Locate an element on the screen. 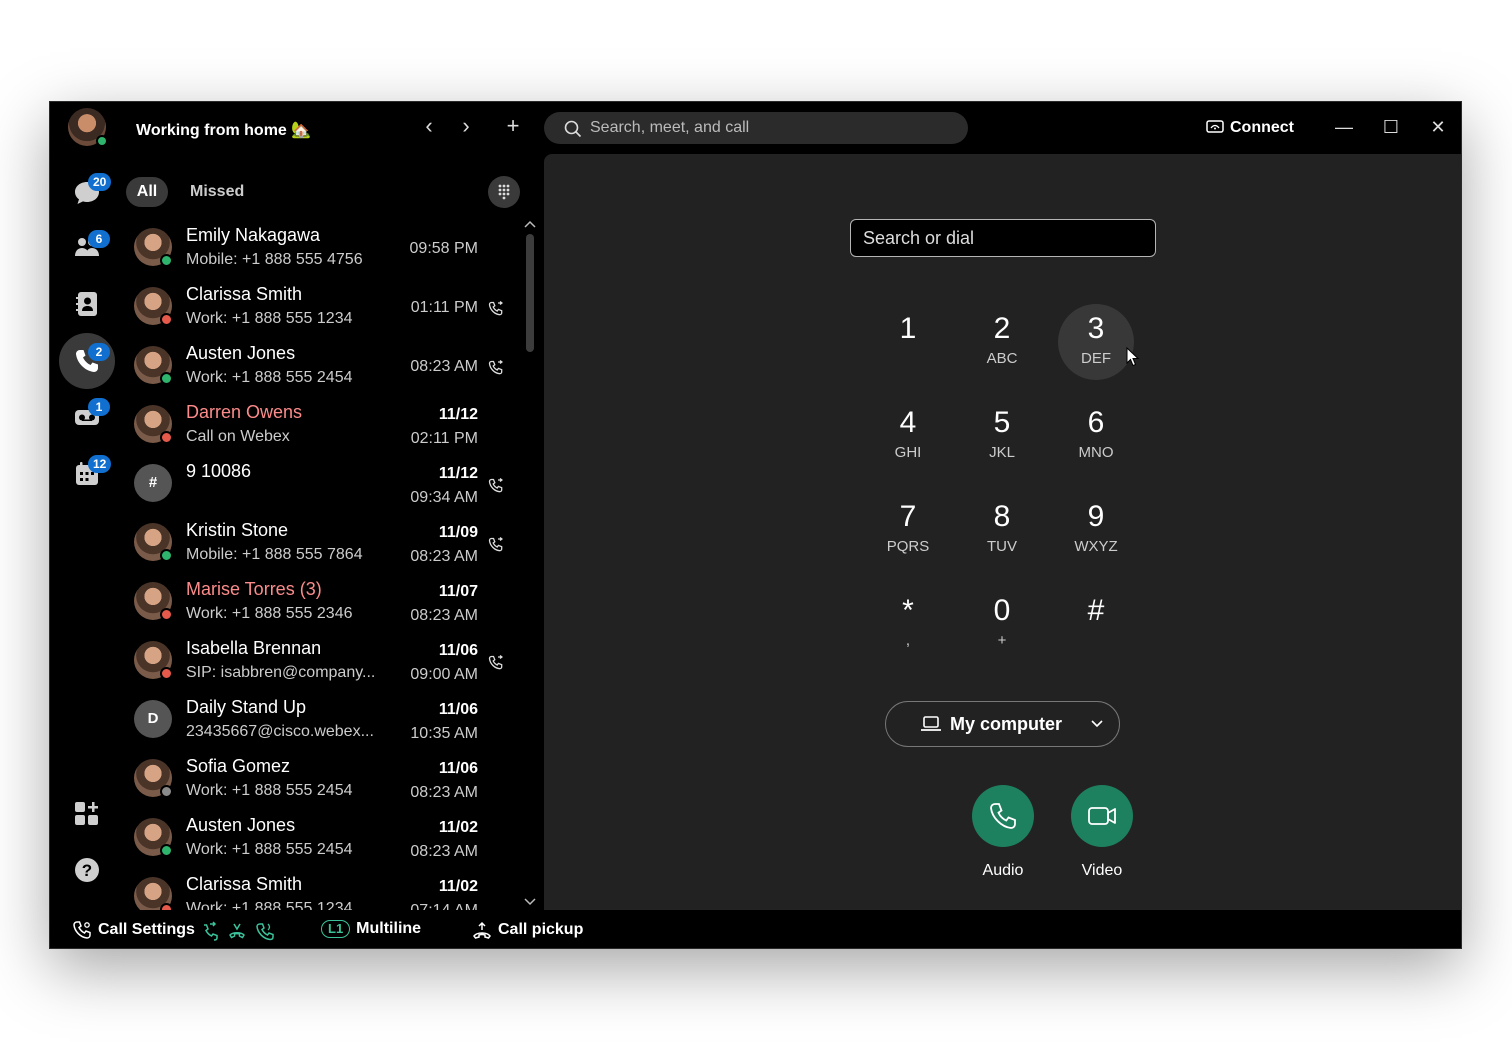  call-date: 11/12 is located at coordinates (458, 473).